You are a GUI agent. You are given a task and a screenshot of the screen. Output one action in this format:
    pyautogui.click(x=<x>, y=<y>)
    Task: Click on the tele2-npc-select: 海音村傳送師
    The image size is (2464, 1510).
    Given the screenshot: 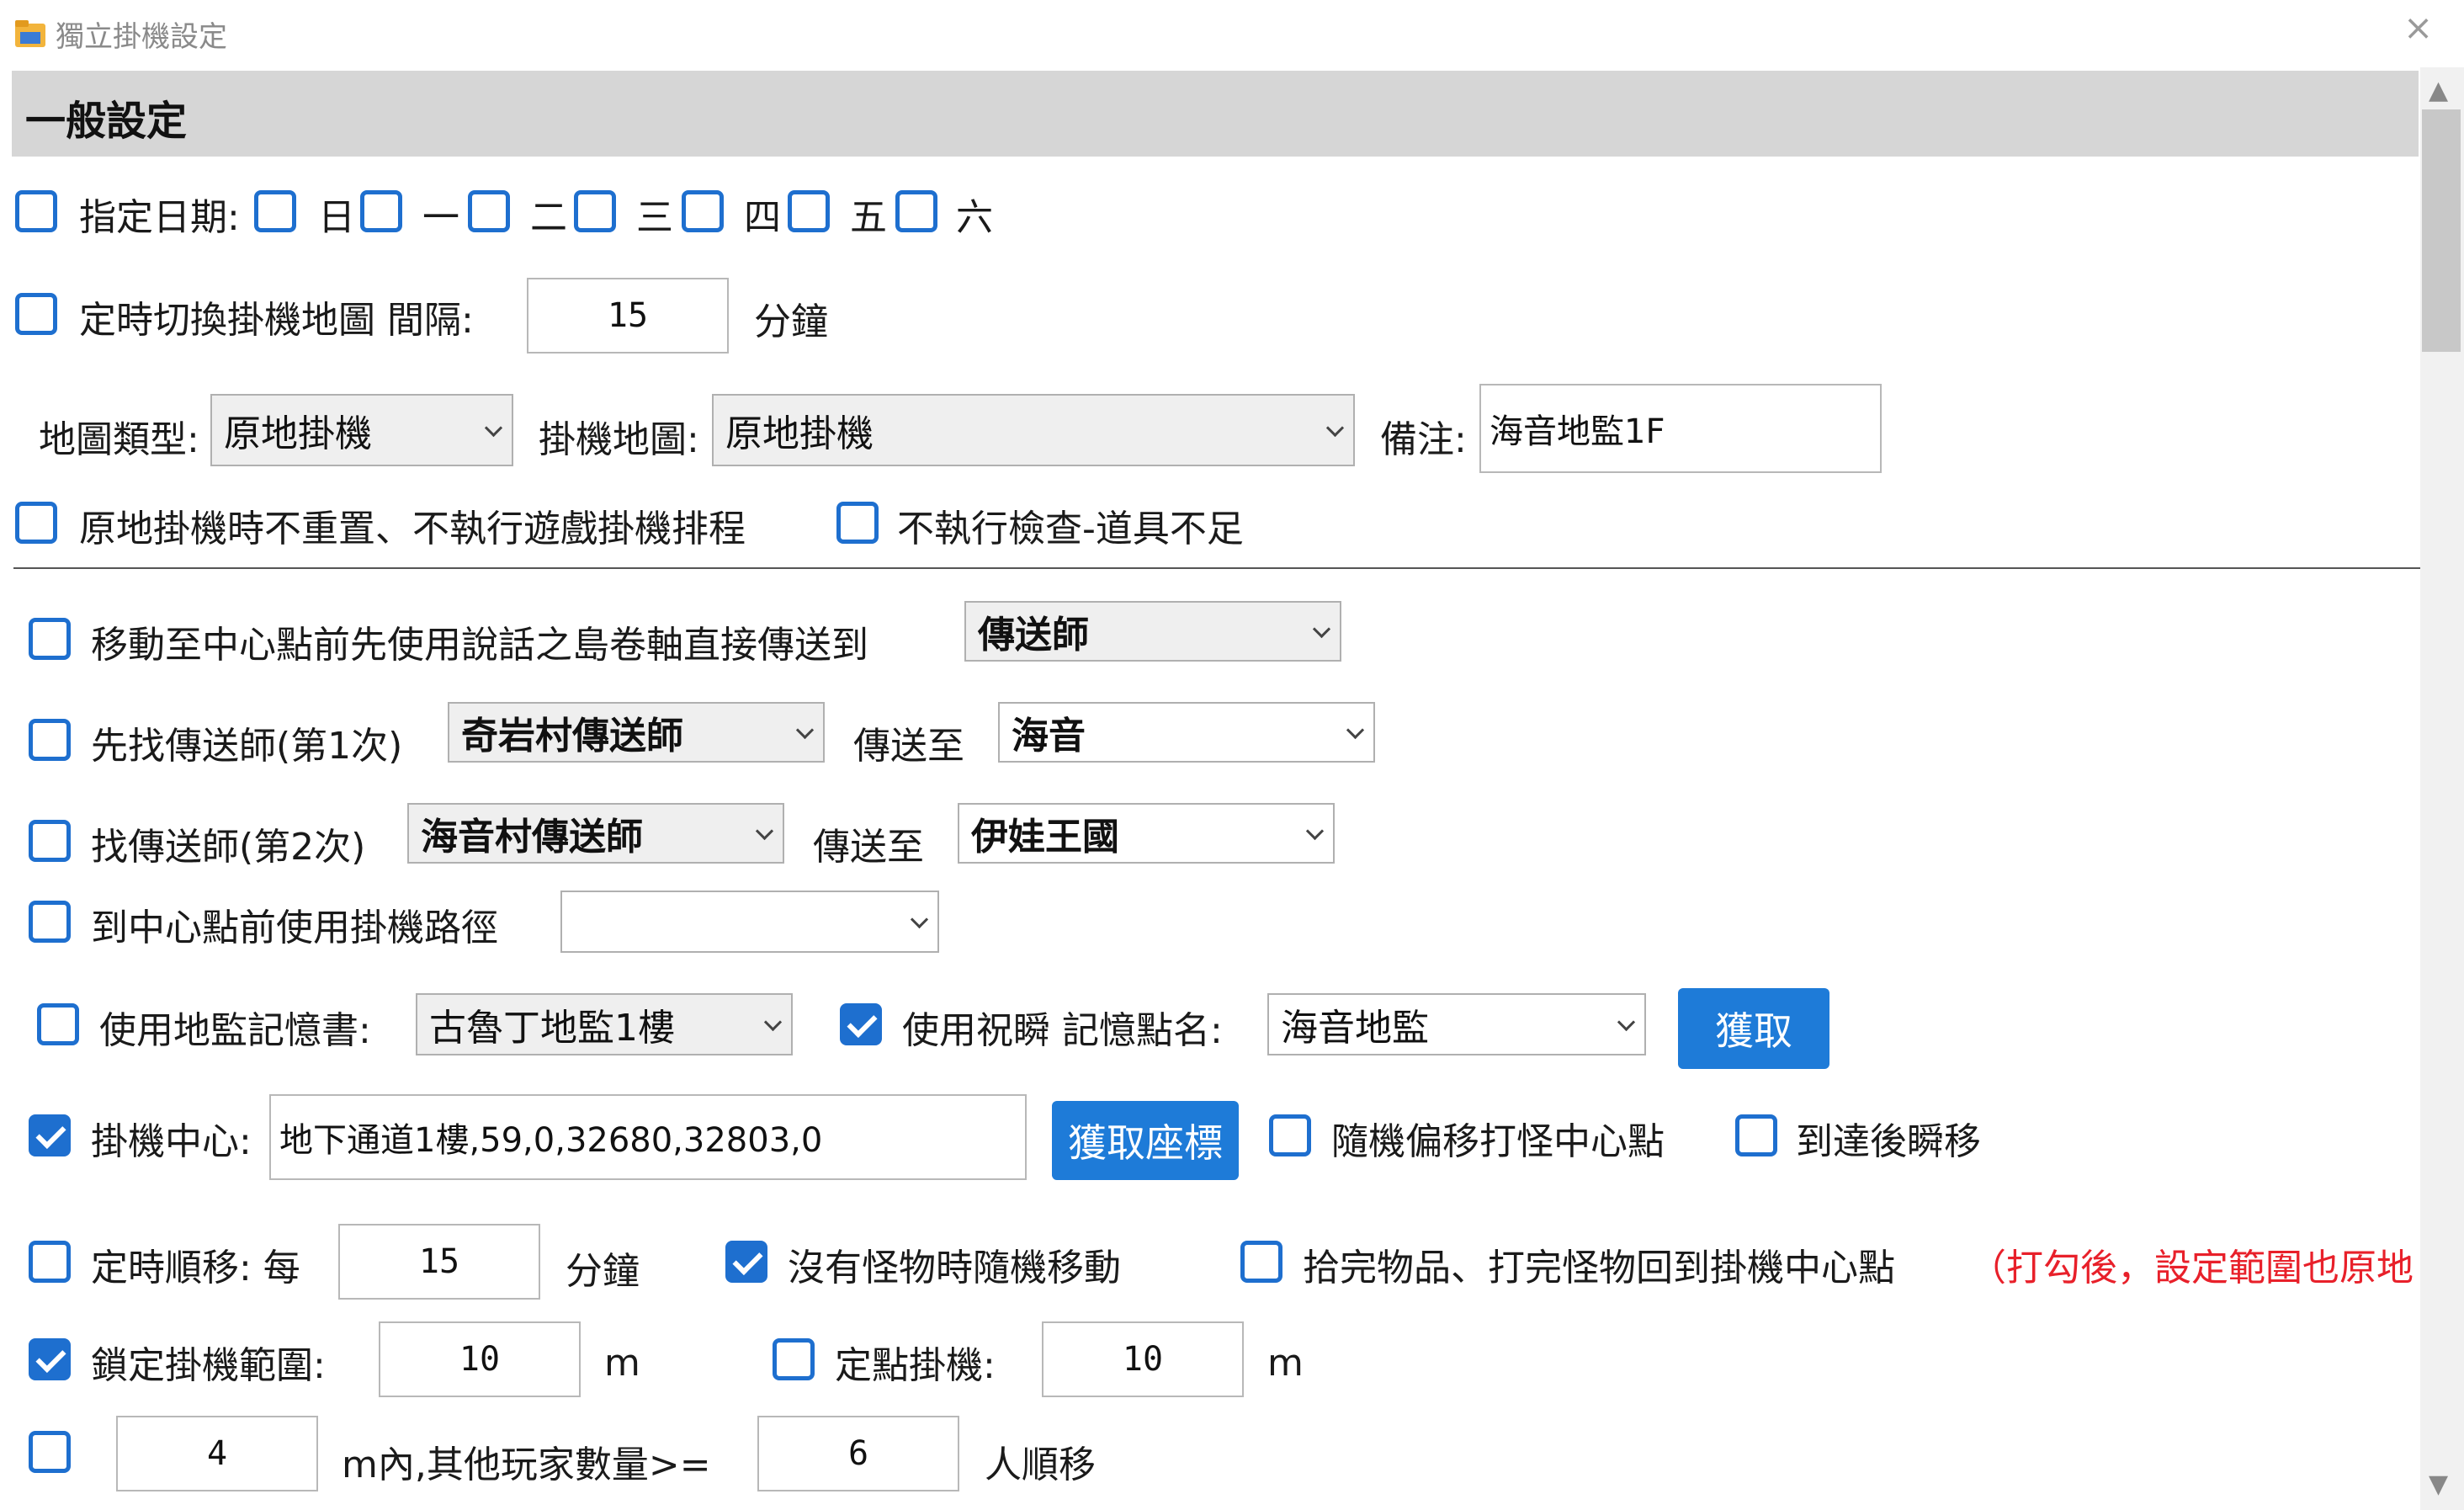 What is the action you would take?
    pyautogui.click(x=595, y=833)
    